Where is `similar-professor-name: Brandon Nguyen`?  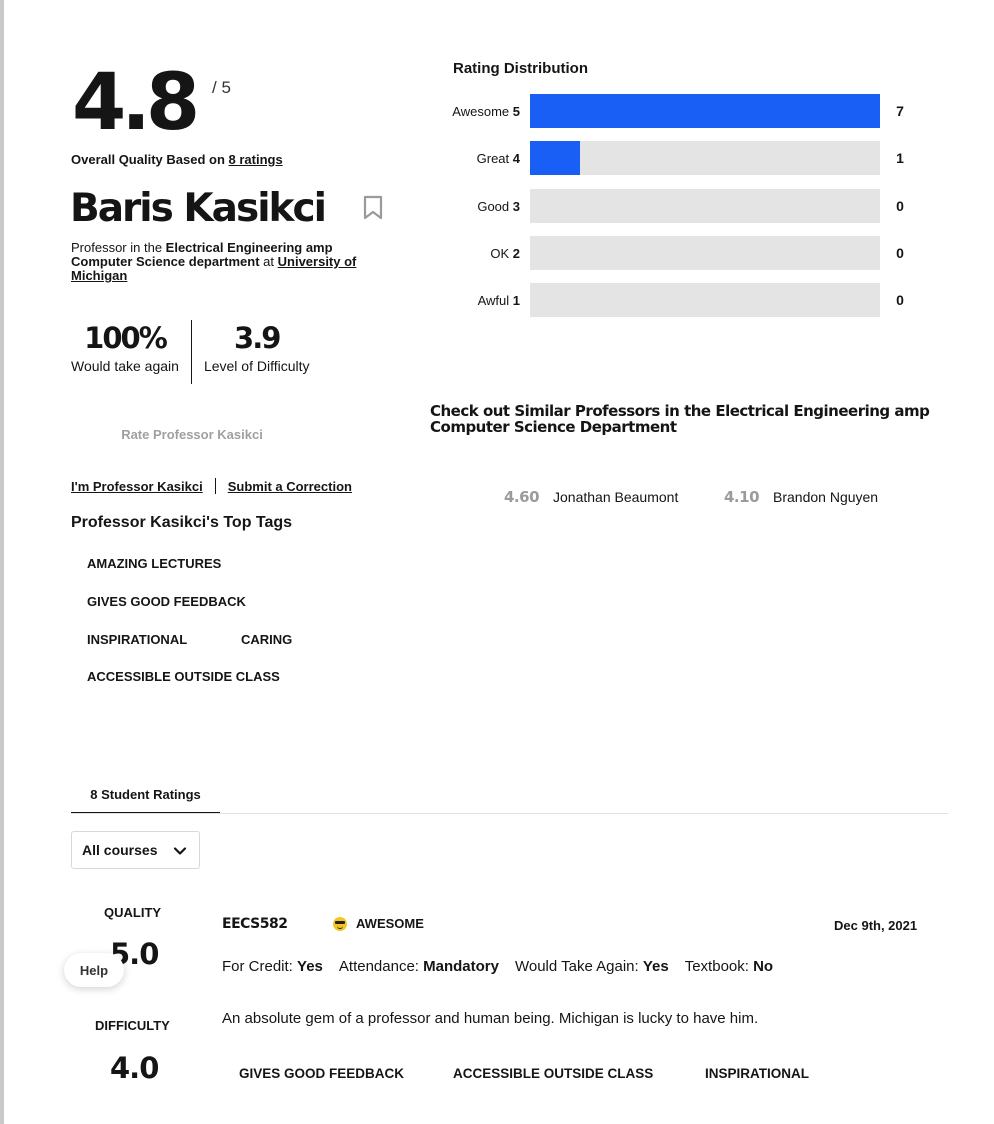 similar-professor-name: Brandon Nguyen is located at coordinates (826, 497).